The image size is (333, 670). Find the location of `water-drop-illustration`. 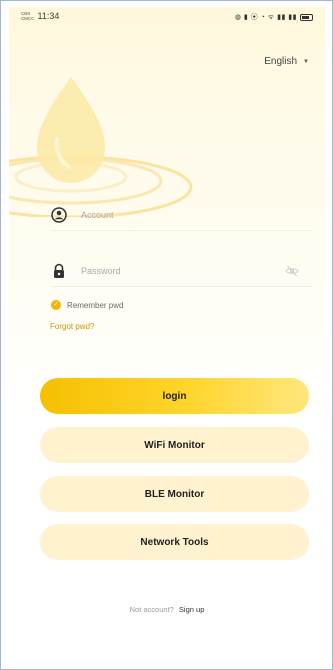

water-drop-illustration is located at coordinates (101, 147).